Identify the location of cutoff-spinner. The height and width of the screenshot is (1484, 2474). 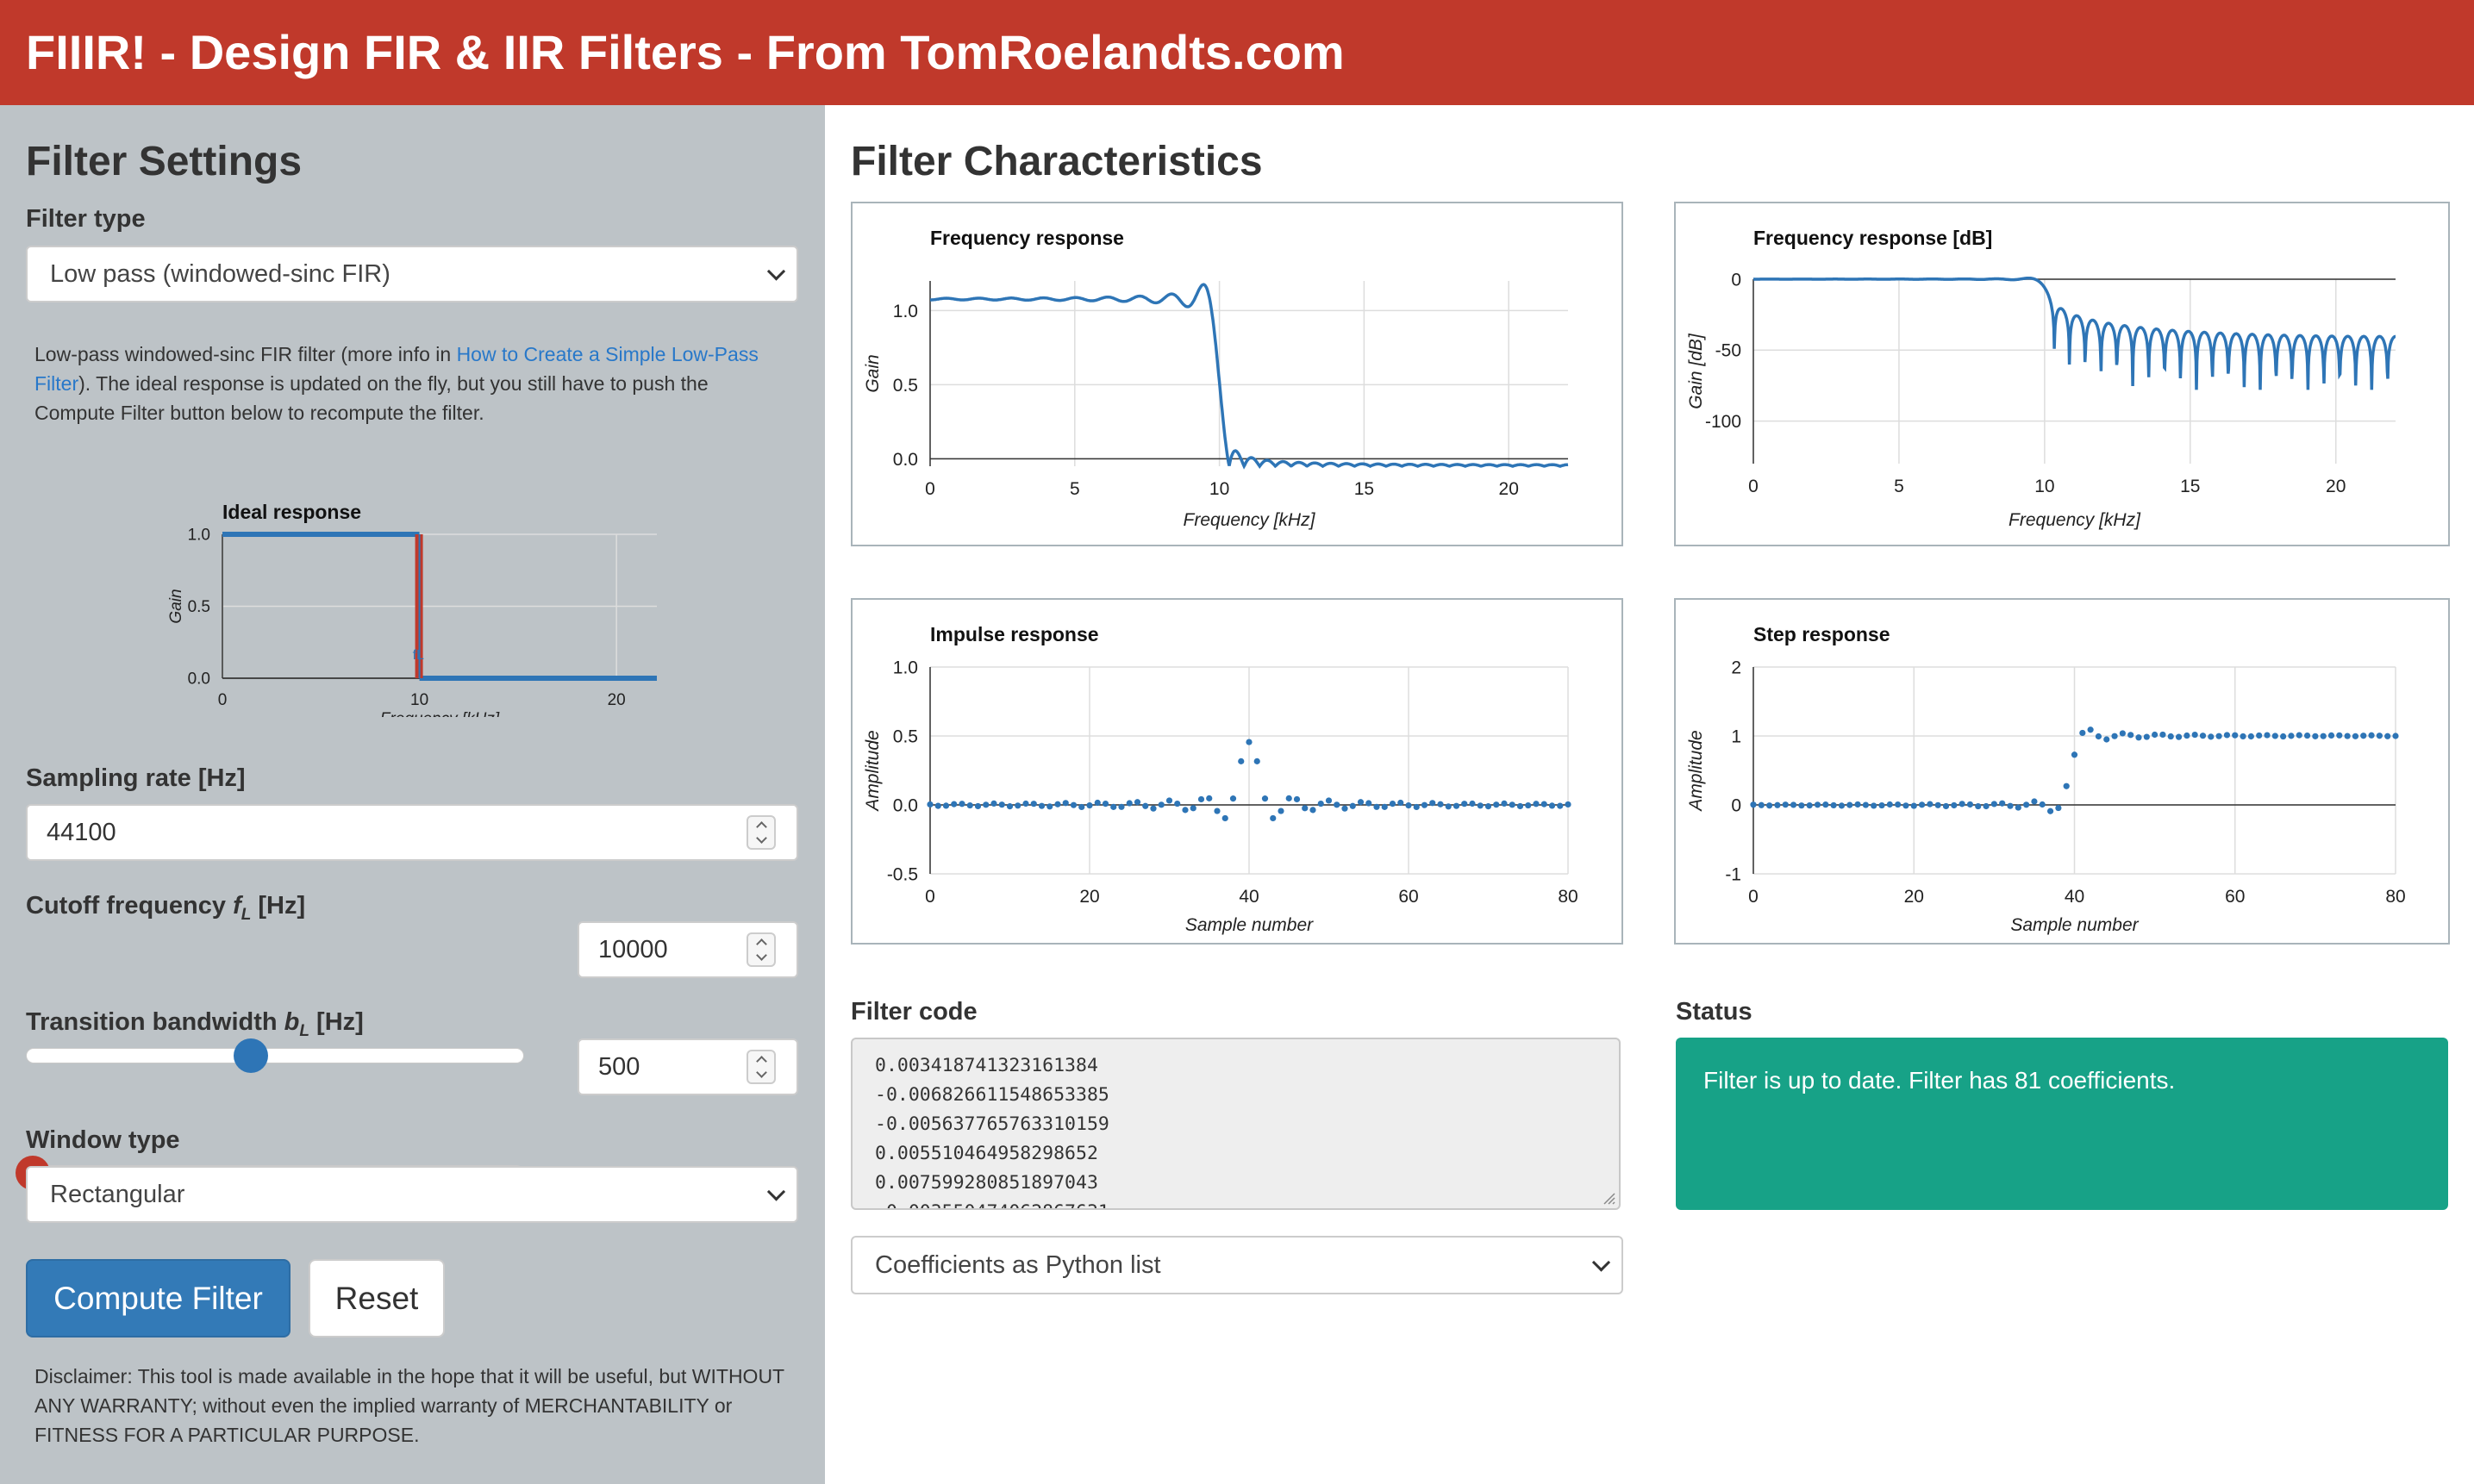
(761, 950).